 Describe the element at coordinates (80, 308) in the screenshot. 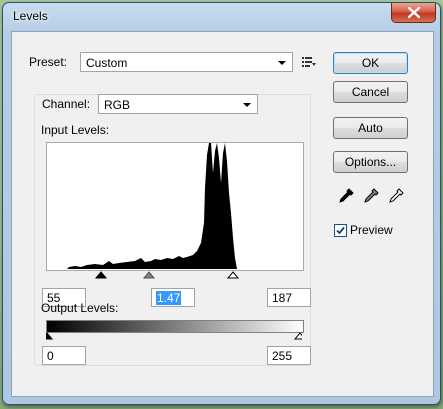

I see `output-levels-label: Output Levels:` at that location.